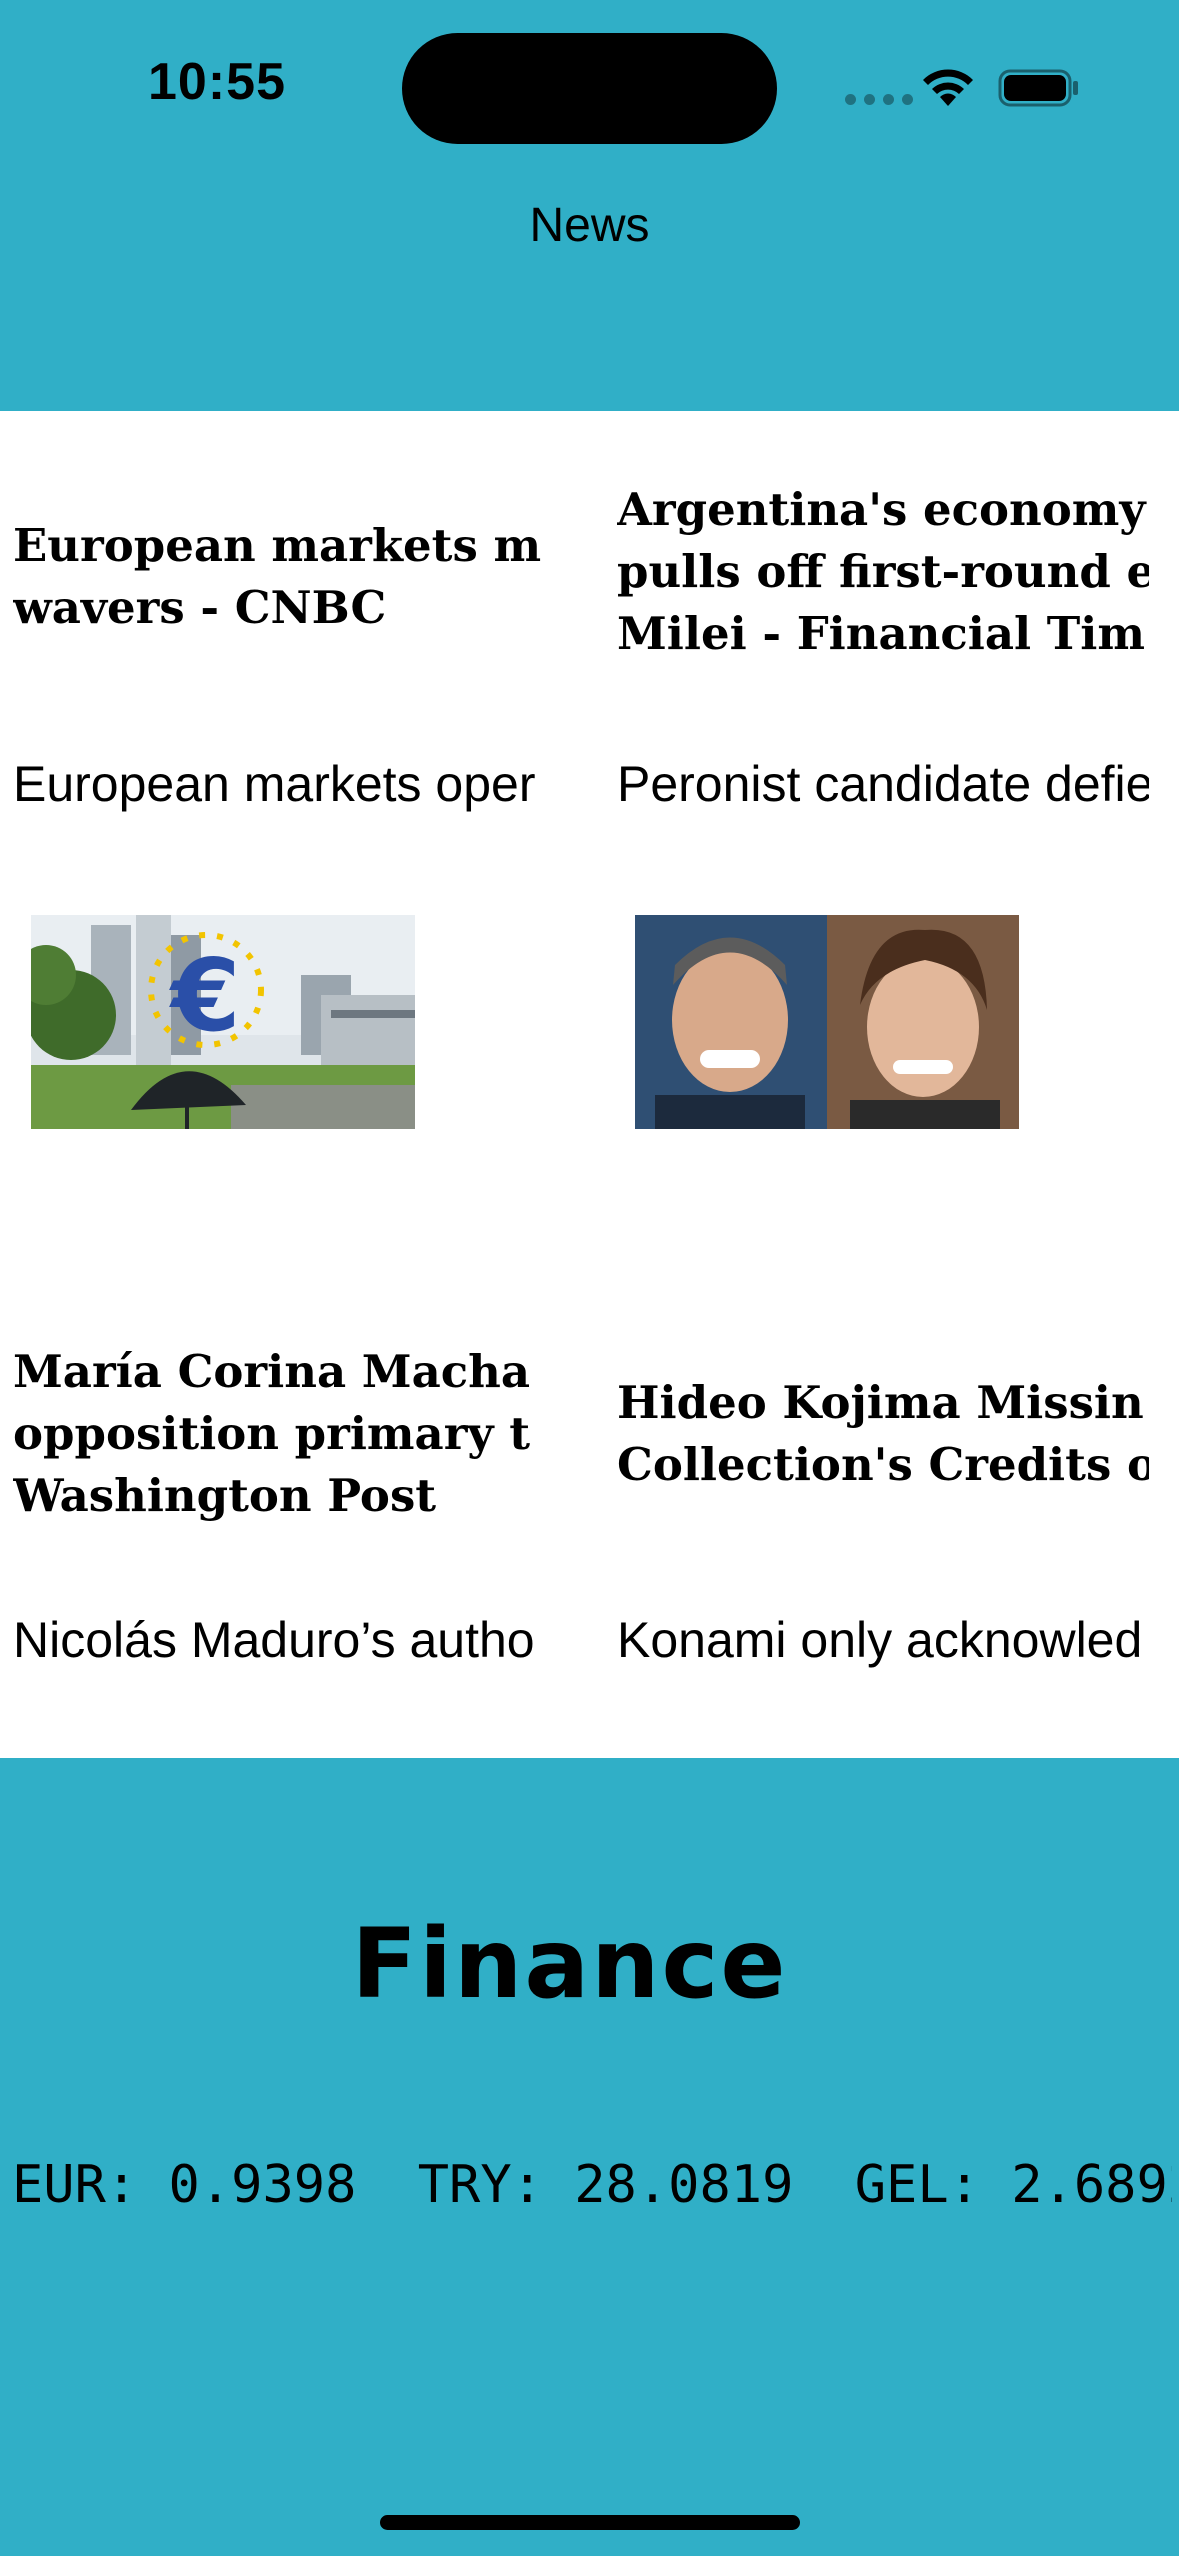 This screenshot has height=2556, width=1179. Describe the element at coordinates (880, 1640) in the screenshot. I see `news-description: Konami only acknowled` at that location.